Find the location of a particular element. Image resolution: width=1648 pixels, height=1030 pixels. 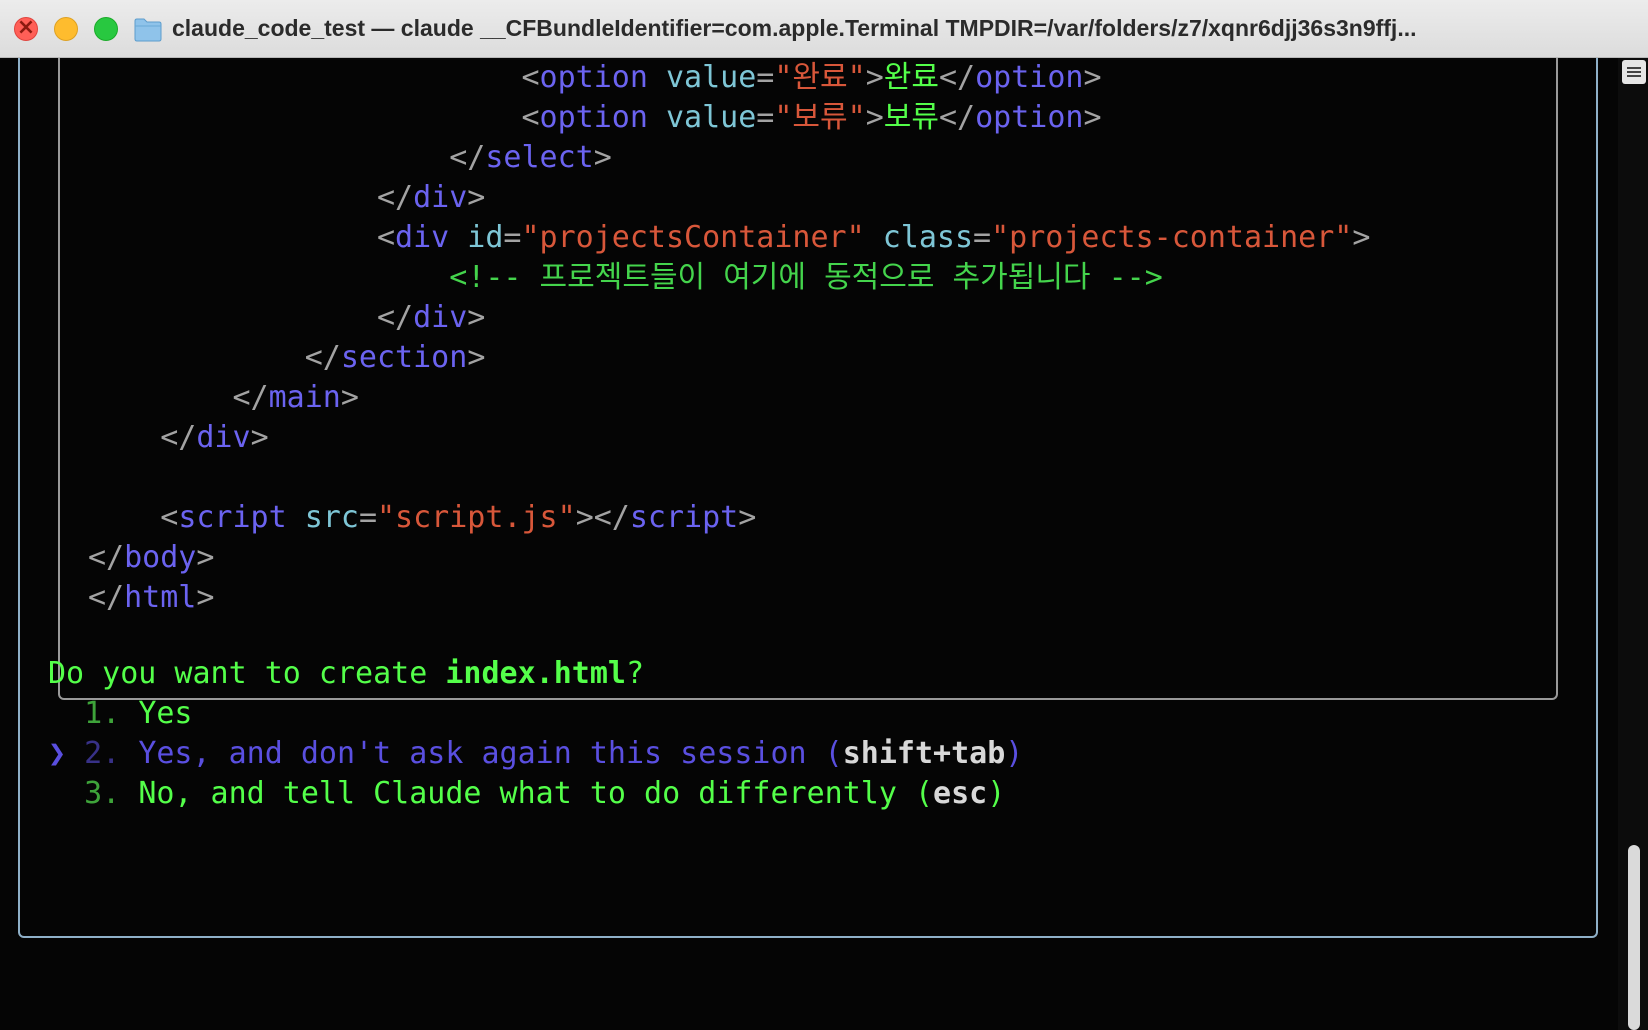

option-yes: 1. Yes is located at coordinates (120, 714).